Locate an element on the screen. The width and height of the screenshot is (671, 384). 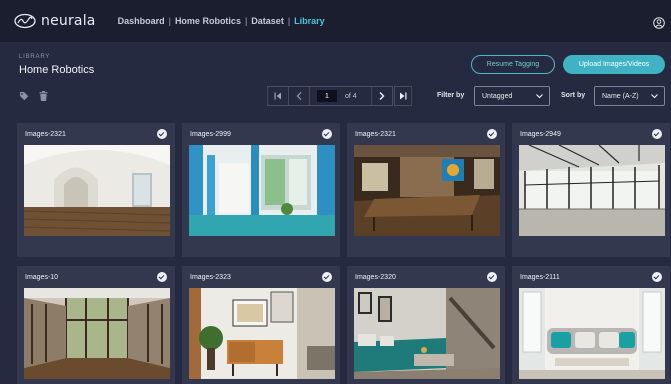
sort-value: Name (A-Z) is located at coordinates (620, 96).